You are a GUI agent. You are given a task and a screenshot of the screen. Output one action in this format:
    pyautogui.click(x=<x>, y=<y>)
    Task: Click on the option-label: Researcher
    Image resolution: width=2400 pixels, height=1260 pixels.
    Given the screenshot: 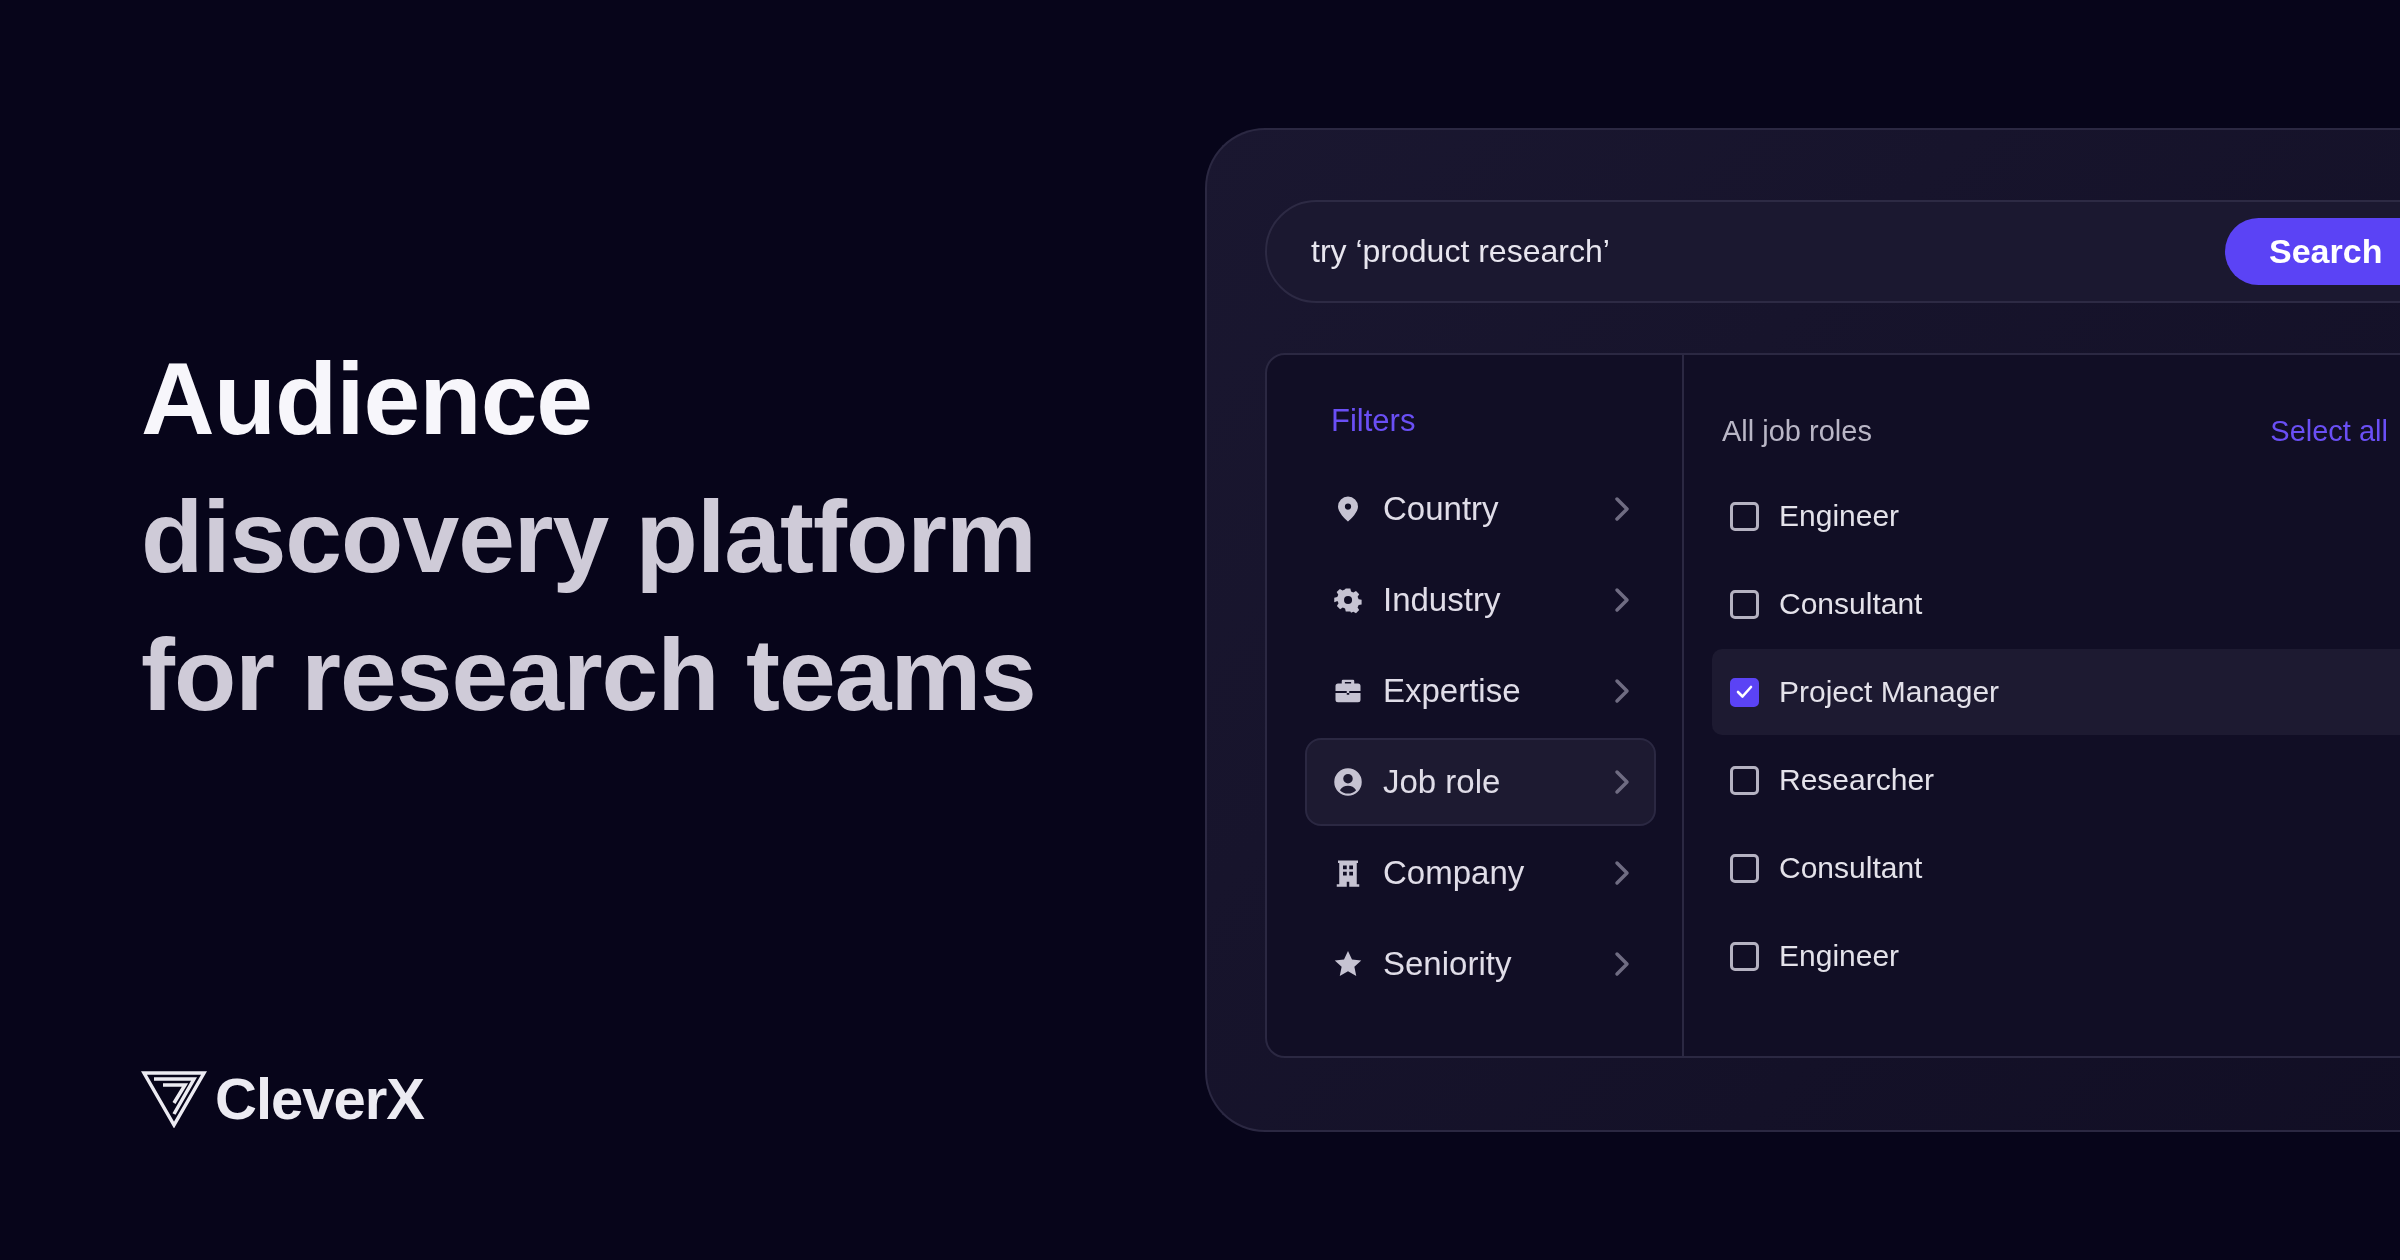 What is the action you would take?
    pyautogui.click(x=1857, y=780)
    